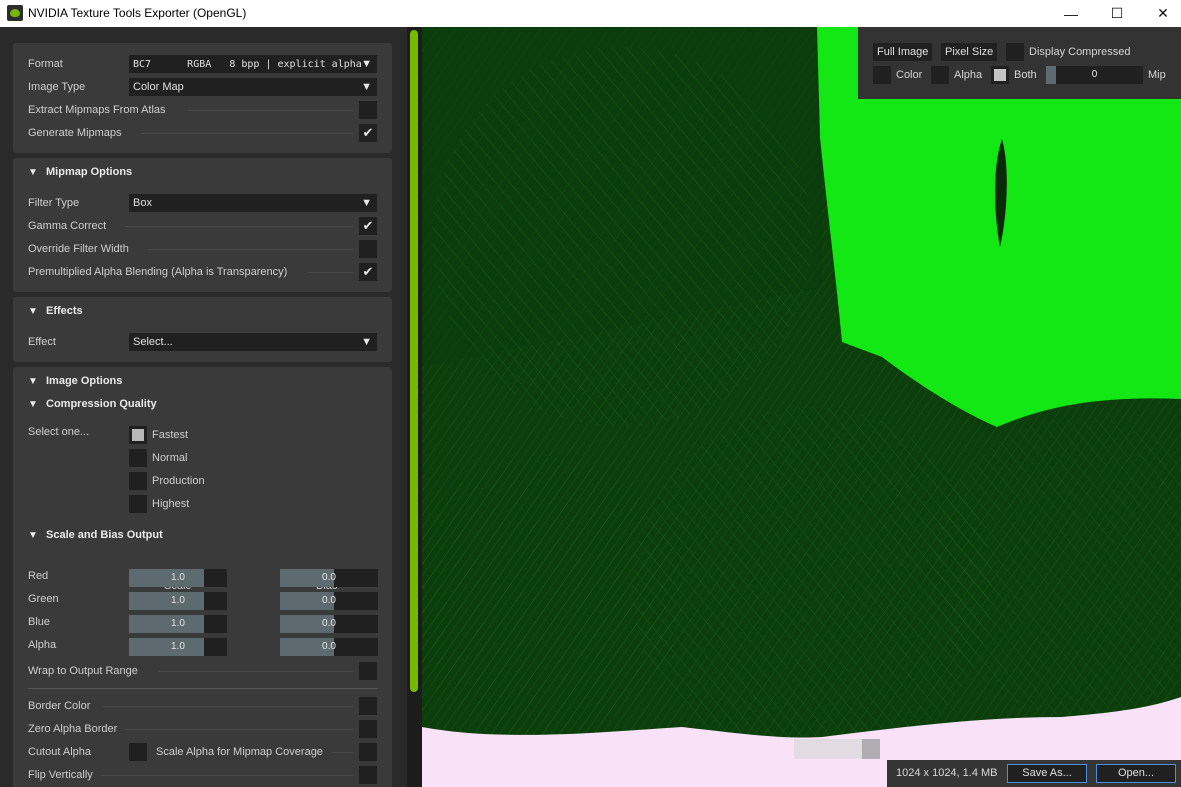 This screenshot has width=1181, height=787. I want to click on effect-dropdown: Select... ▼, so click(253, 342).